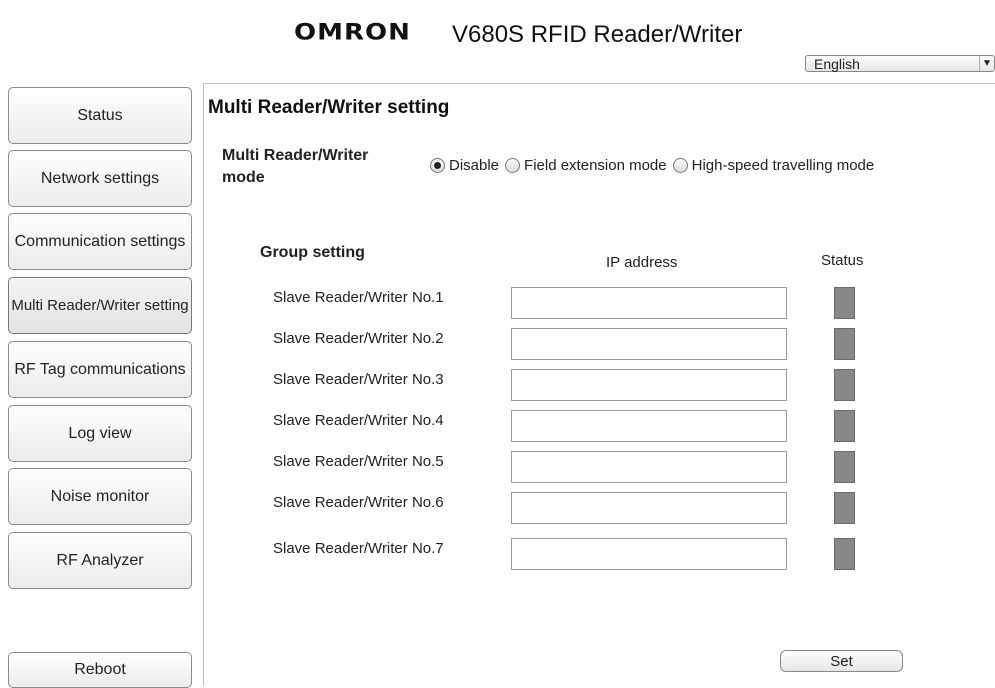  What do you see at coordinates (295, 166) in the screenshot?
I see `mode-label: Multi Reader/Writer mode` at bounding box center [295, 166].